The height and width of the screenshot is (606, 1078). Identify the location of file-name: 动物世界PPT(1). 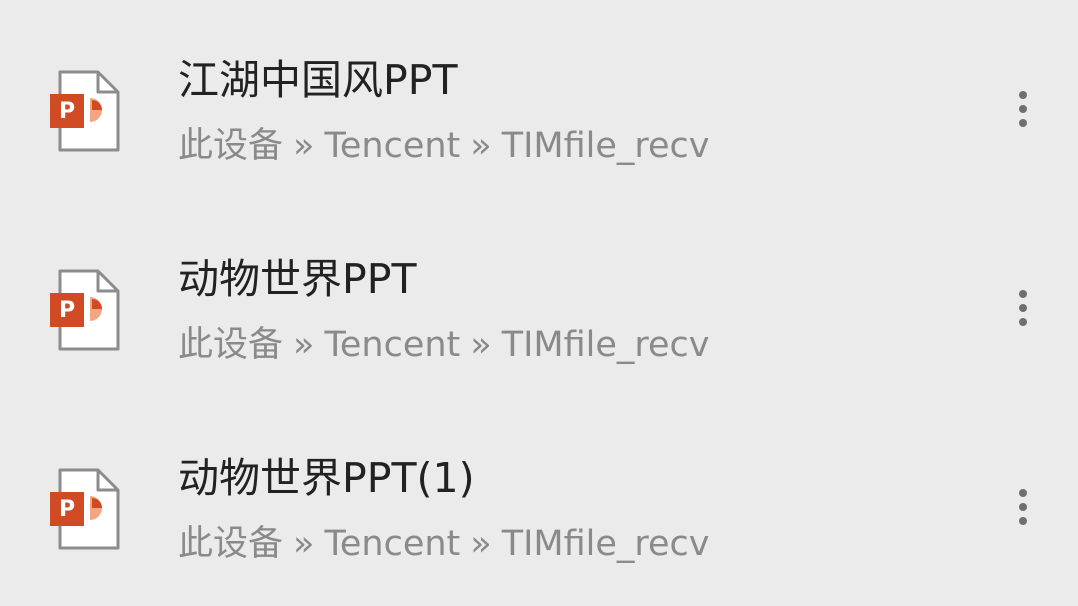
(326, 478).